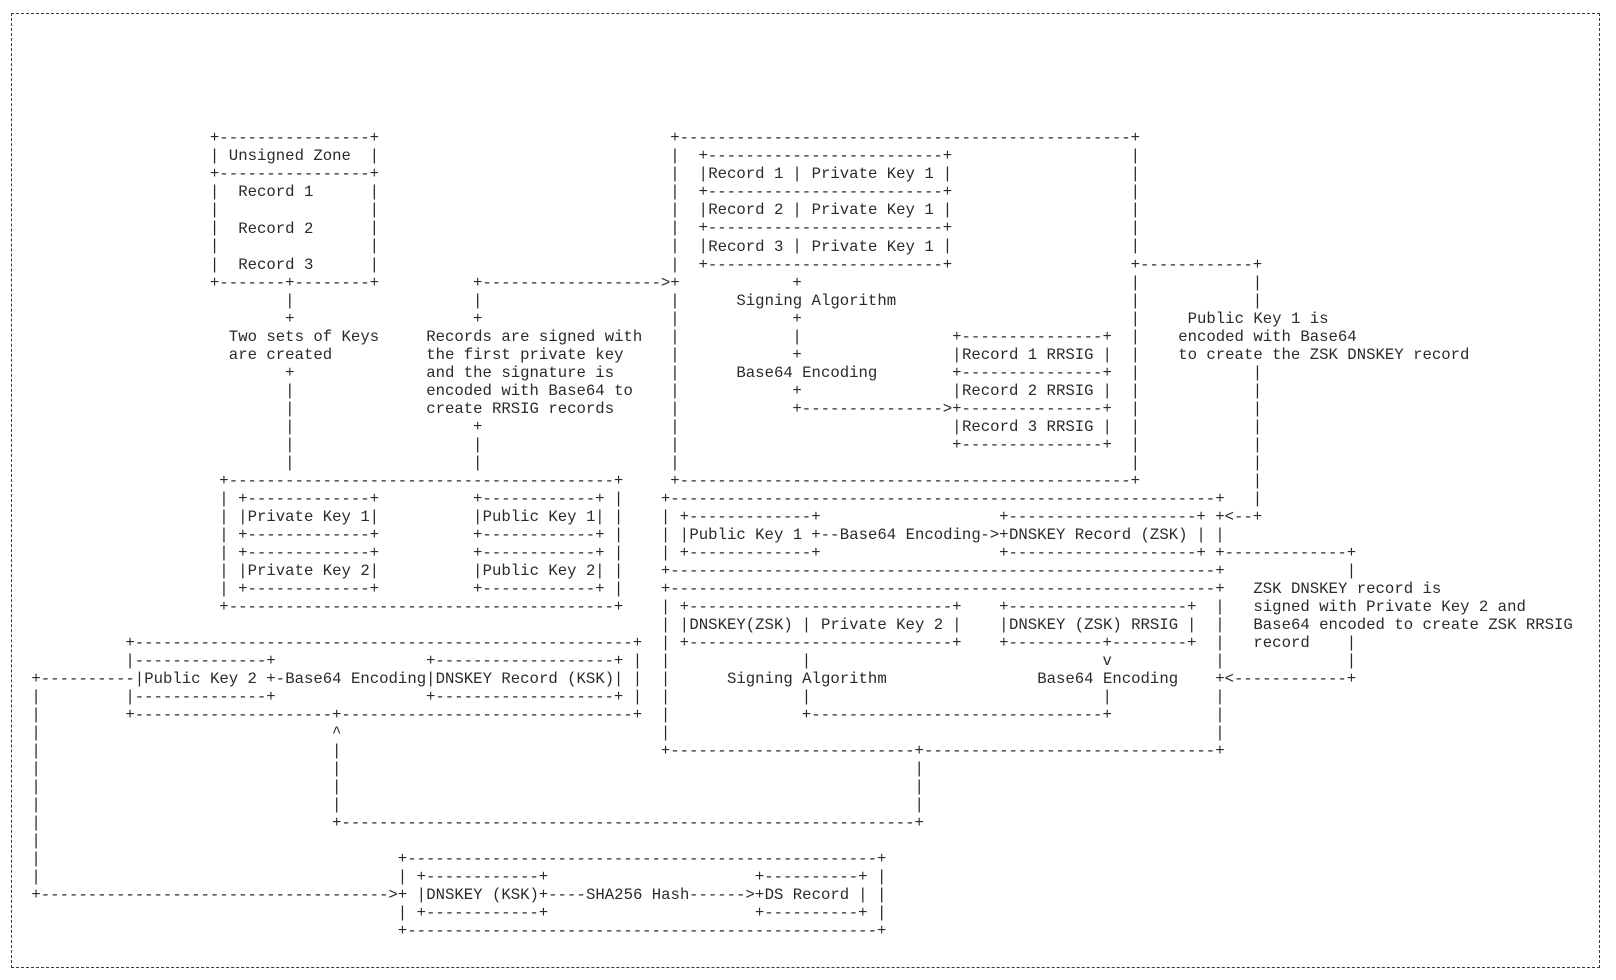 This screenshot has height=980, width=1616. I want to click on rrsig-record: Record 1 RRSIG, so click(1028, 354).